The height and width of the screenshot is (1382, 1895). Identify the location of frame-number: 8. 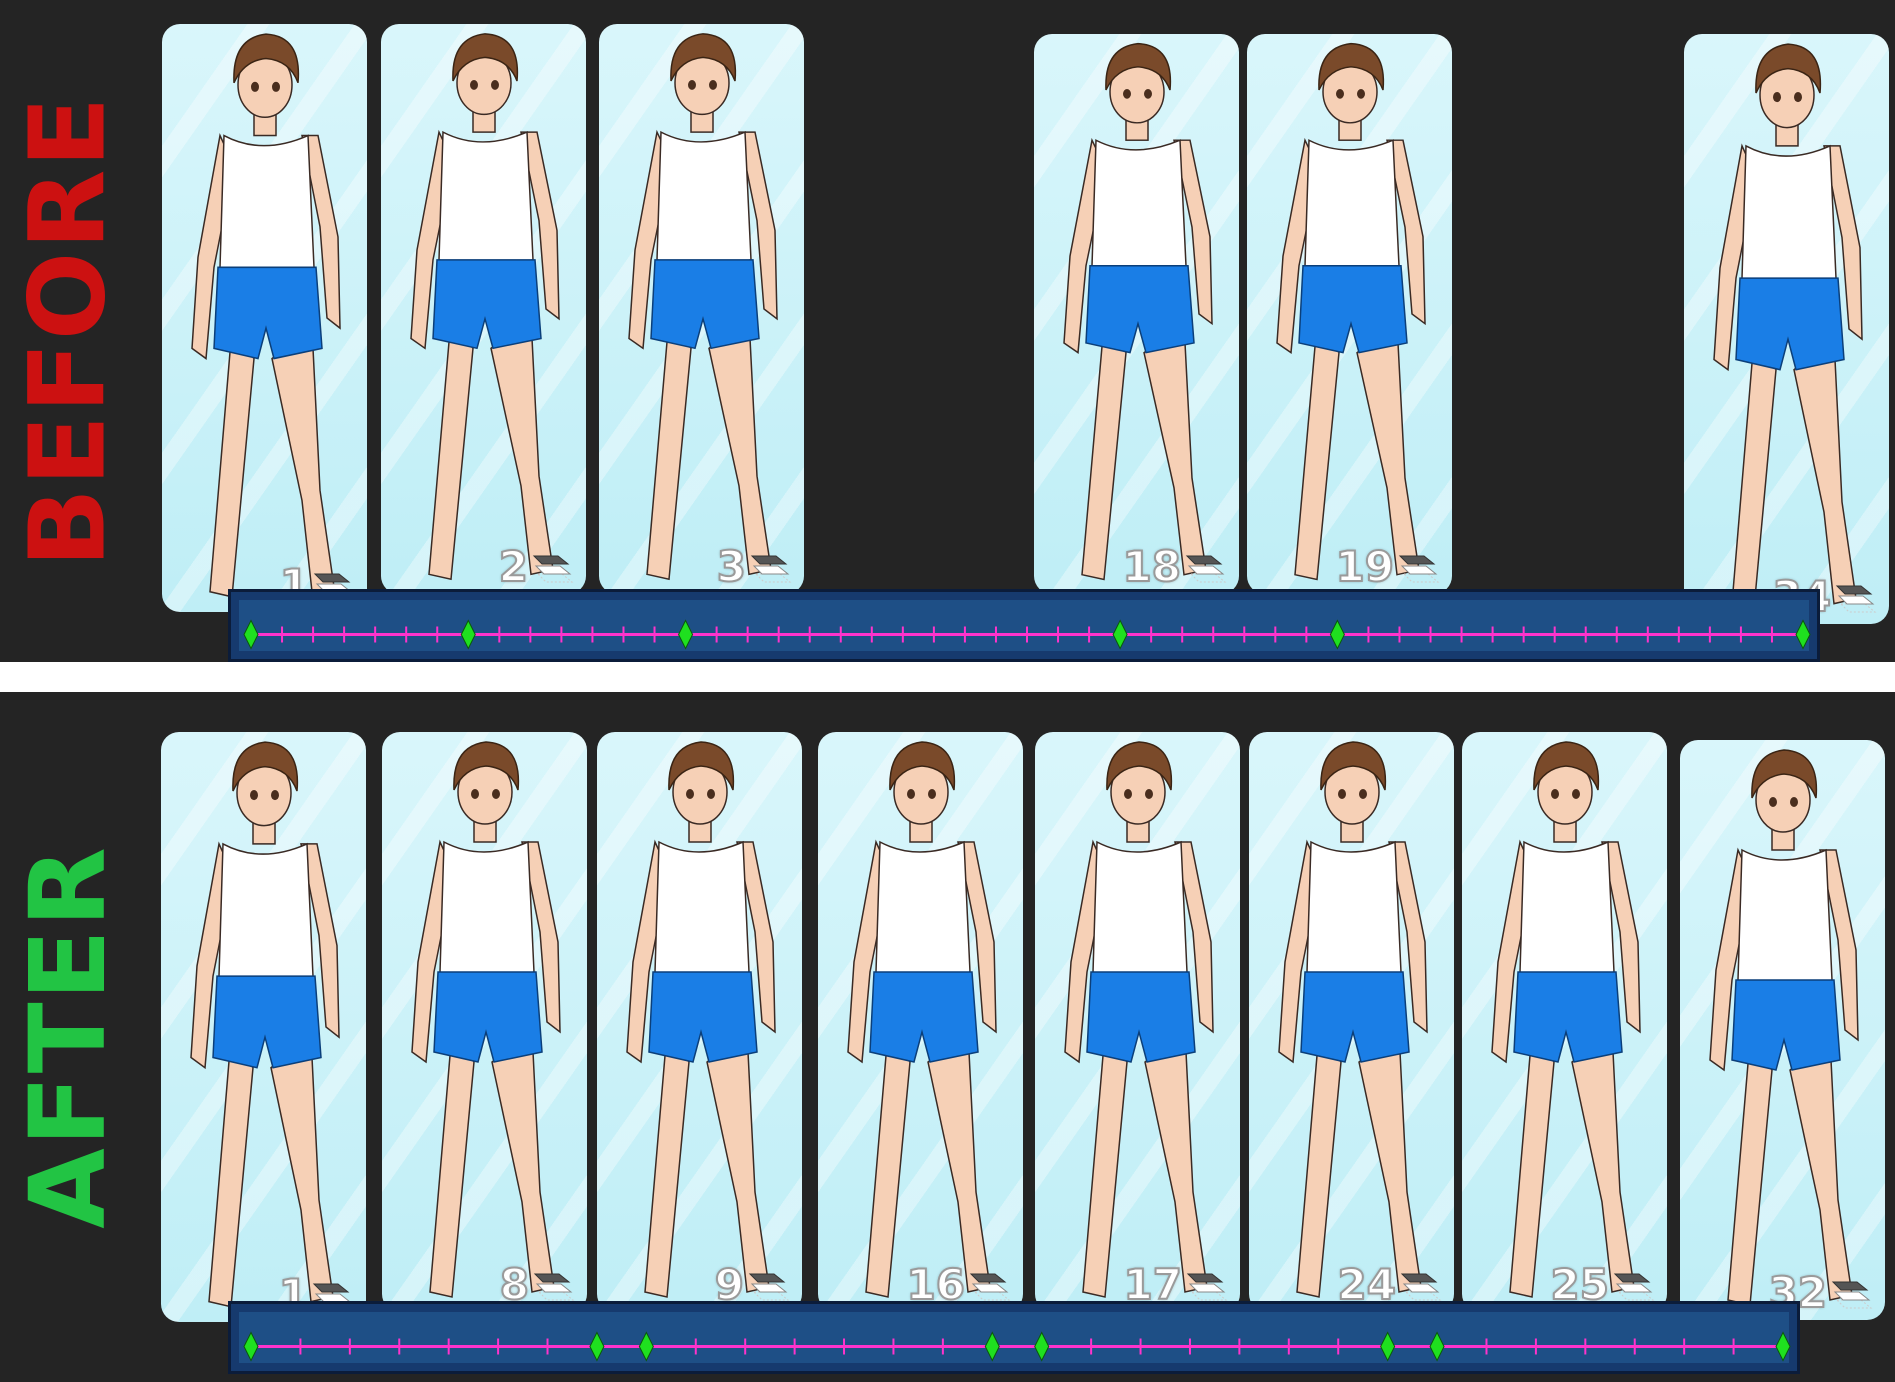
(514, 1284).